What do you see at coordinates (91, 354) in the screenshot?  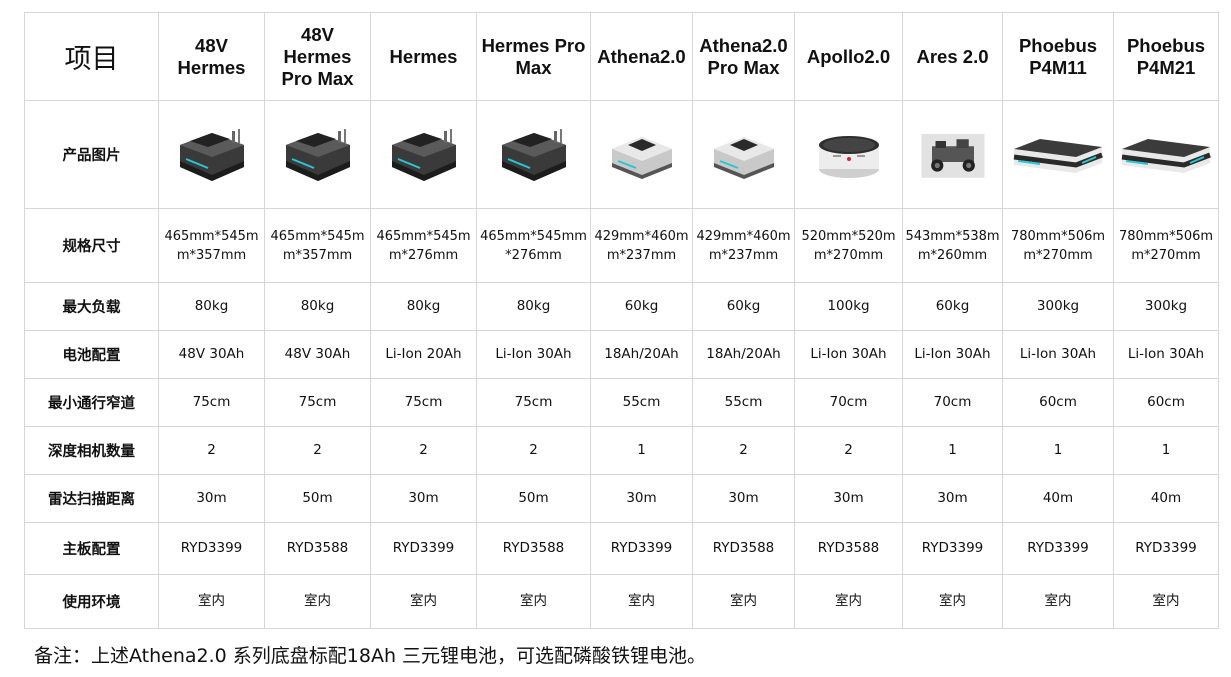 I see `row-label: 电池配置` at bounding box center [91, 354].